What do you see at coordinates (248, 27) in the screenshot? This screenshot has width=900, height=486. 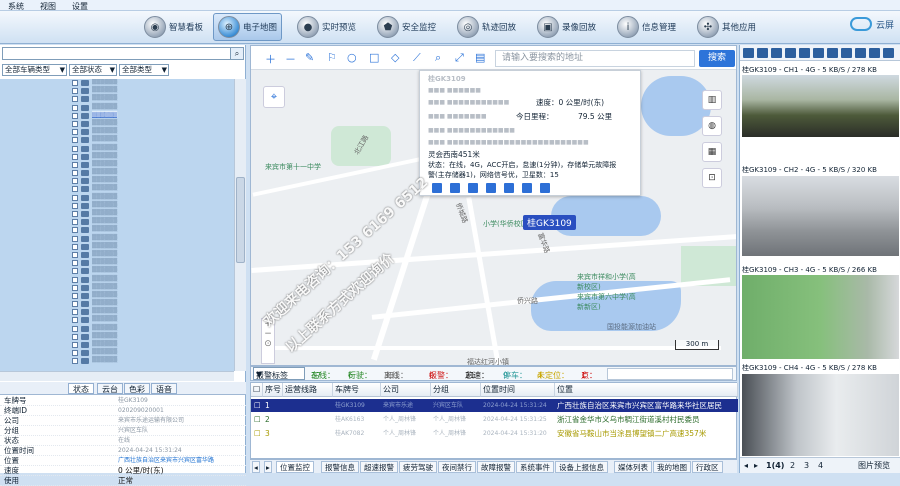 I see `map-button: ⊕ 电子地图` at bounding box center [248, 27].